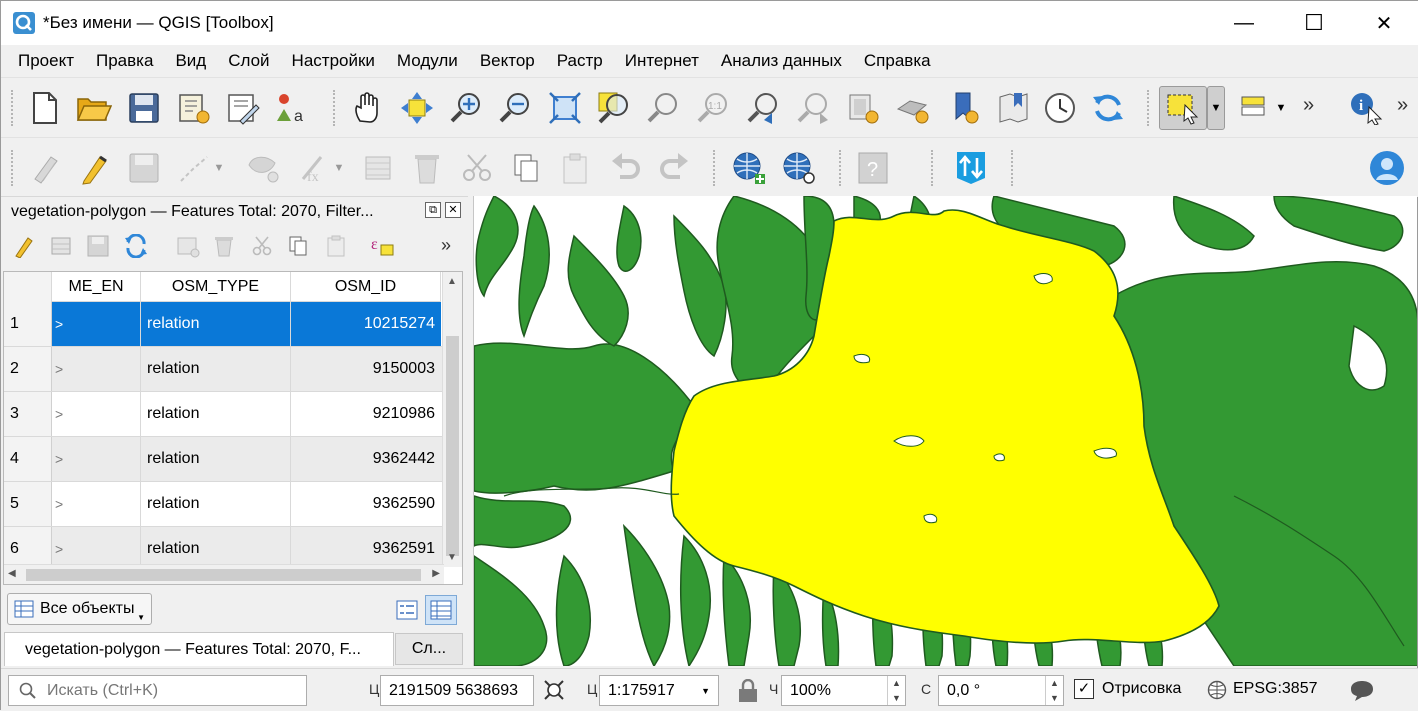 The image size is (1418, 711). Describe the element at coordinates (1183, 108) in the screenshot. I see `select-features-icon` at that location.